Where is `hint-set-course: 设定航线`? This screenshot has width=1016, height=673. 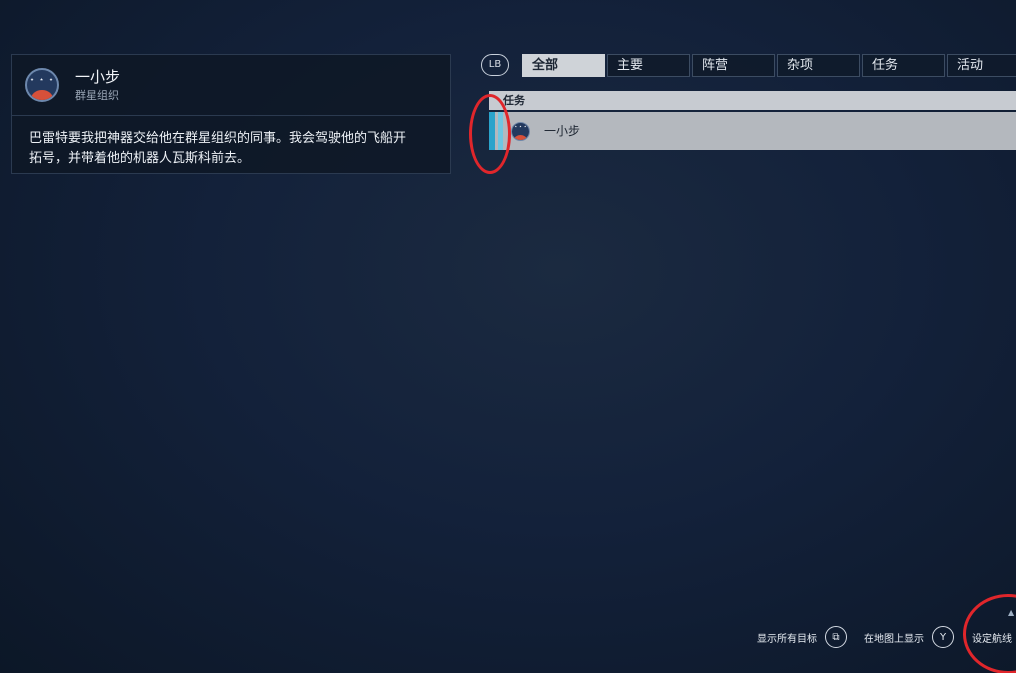
hint-set-course: 设定航线 is located at coordinates (992, 637).